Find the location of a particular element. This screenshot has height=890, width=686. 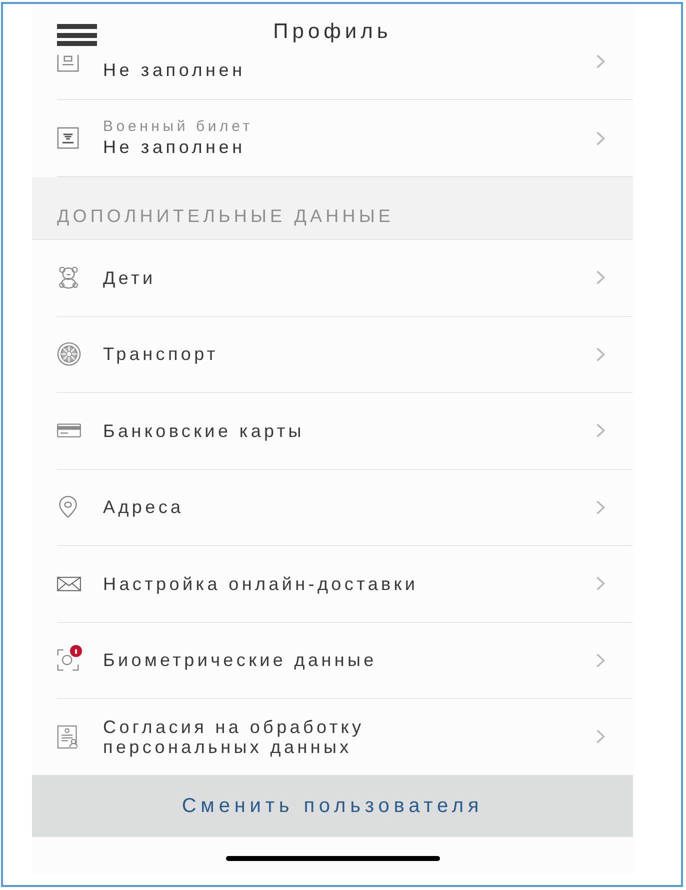

item-label: Биометрические данные is located at coordinates (240, 660).